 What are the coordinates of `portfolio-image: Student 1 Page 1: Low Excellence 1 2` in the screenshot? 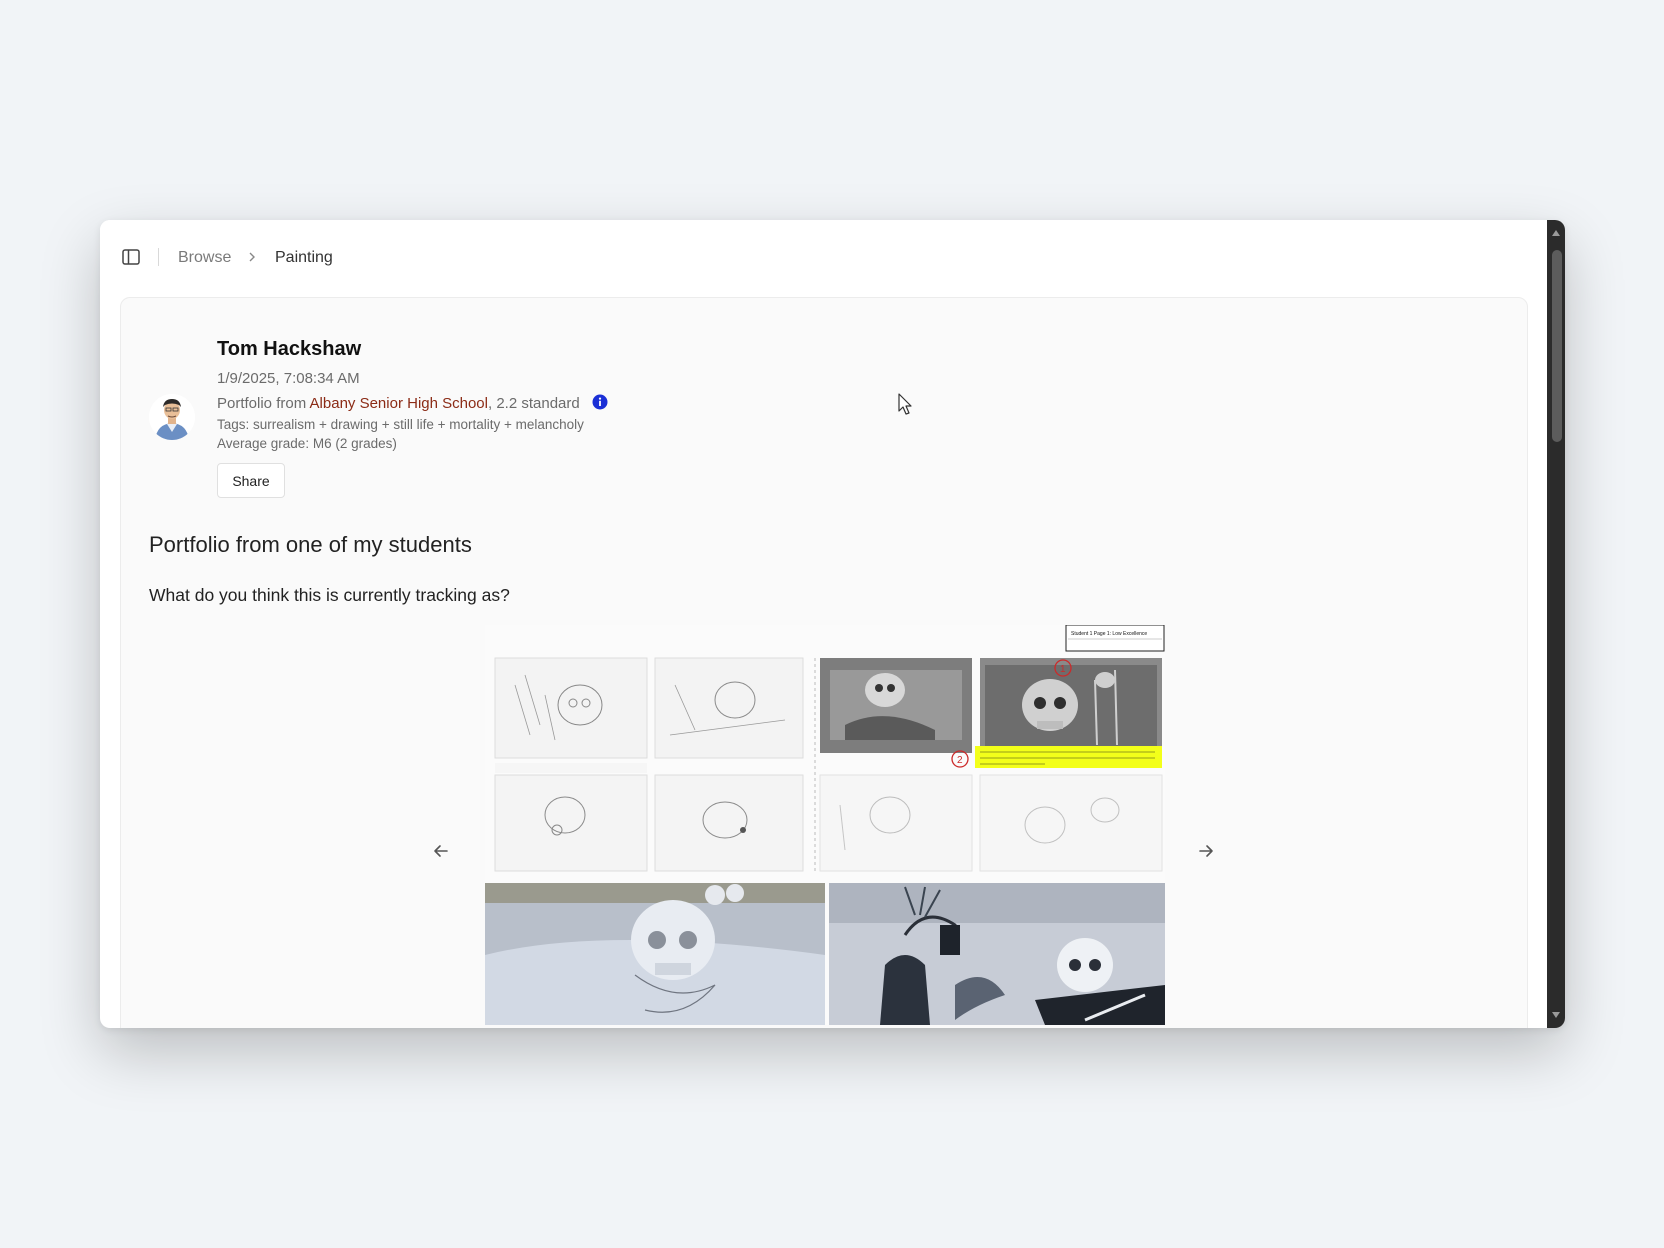 It's located at (825, 825).